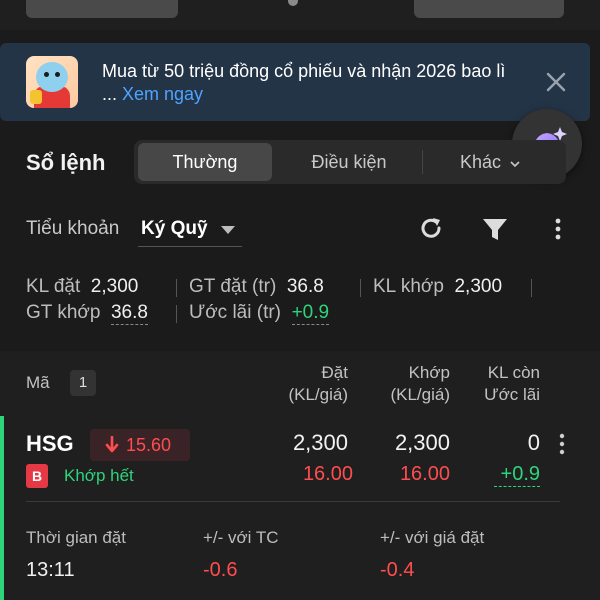  I want to click on vs-order-price-label: +/- với giá đặt, so click(432, 537).